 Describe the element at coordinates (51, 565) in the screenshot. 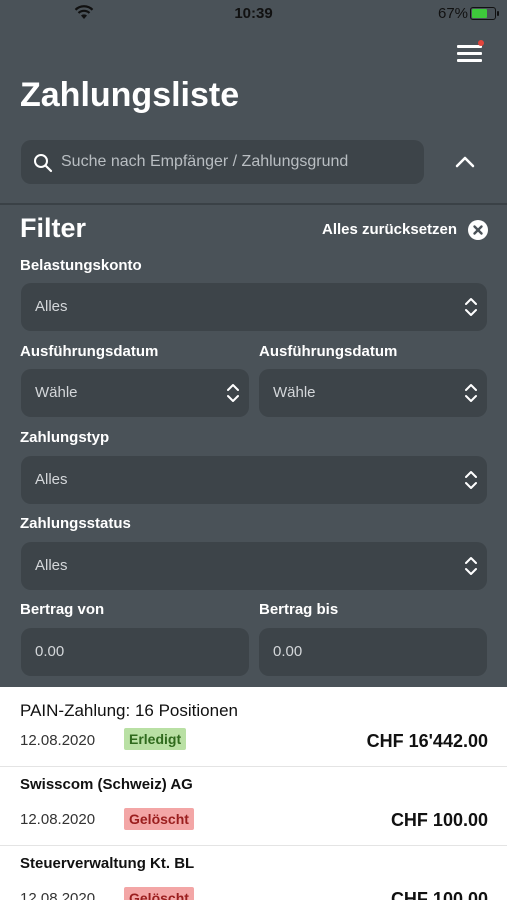

I see `zahlungsstatus-value: Alles` at that location.